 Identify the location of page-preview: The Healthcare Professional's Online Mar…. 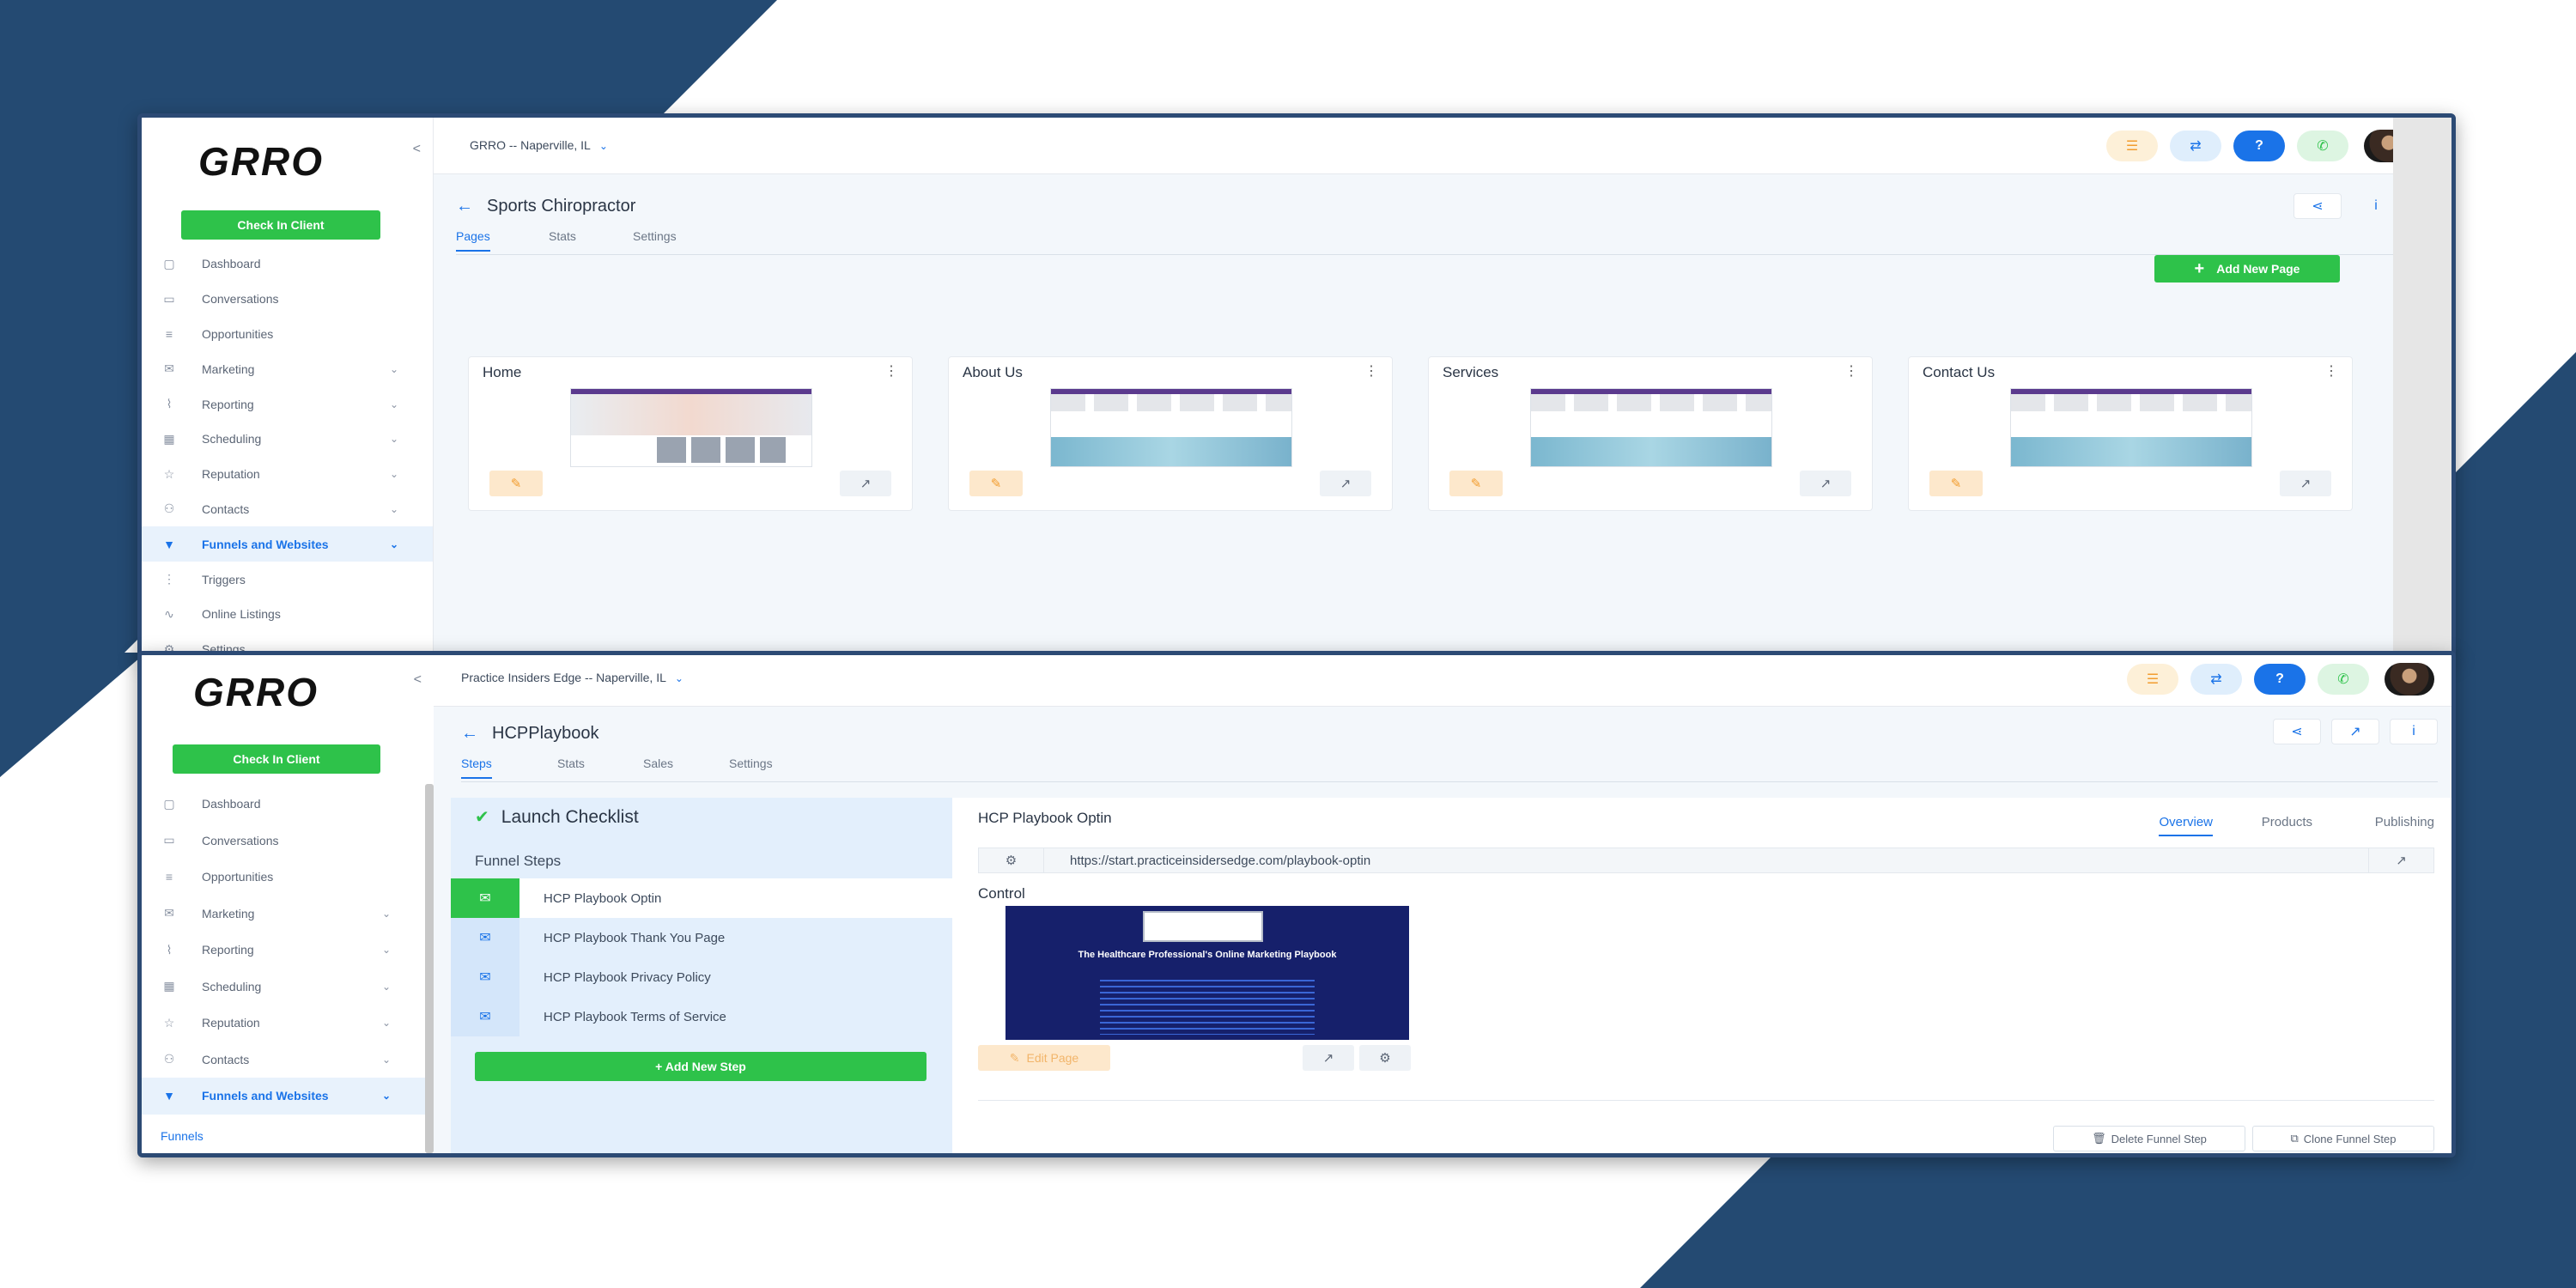
(1207, 973).